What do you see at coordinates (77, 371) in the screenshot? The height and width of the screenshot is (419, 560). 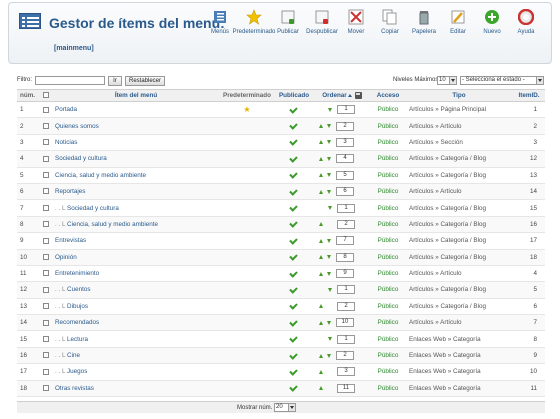 I see `item-title-link: Juegos` at bounding box center [77, 371].